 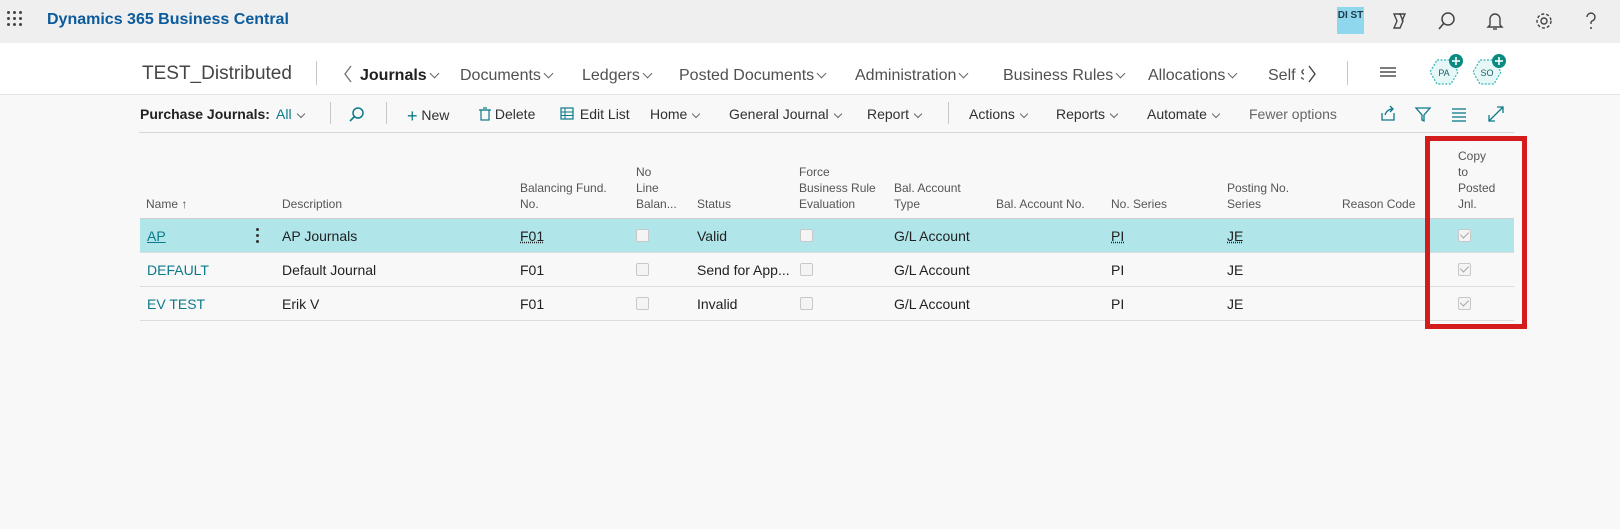 What do you see at coordinates (1139, 204) in the screenshot?
I see `col-header-no-series: No. Series` at bounding box center [1139, 204].